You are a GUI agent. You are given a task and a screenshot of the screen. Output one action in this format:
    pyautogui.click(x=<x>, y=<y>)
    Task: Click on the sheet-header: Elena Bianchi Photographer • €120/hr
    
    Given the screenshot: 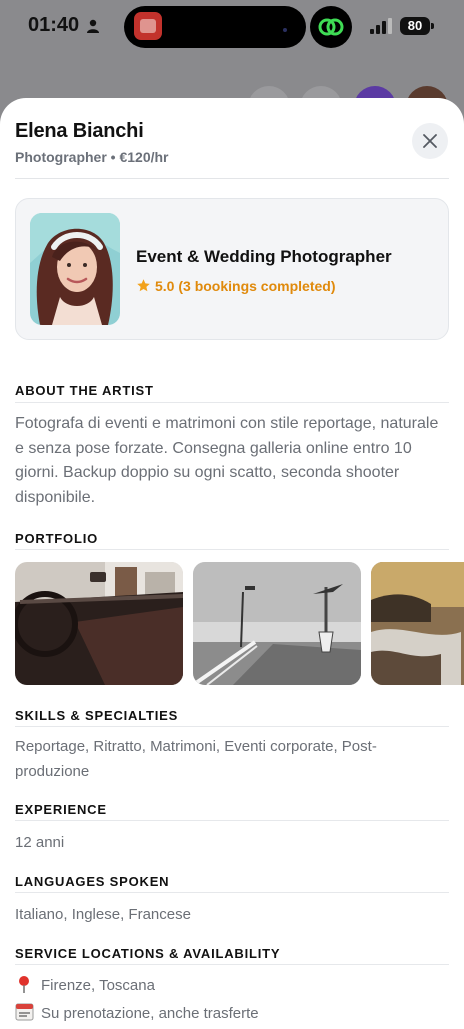 What is the action you would take?
    pyautogui.click(x=232, y=142)
    